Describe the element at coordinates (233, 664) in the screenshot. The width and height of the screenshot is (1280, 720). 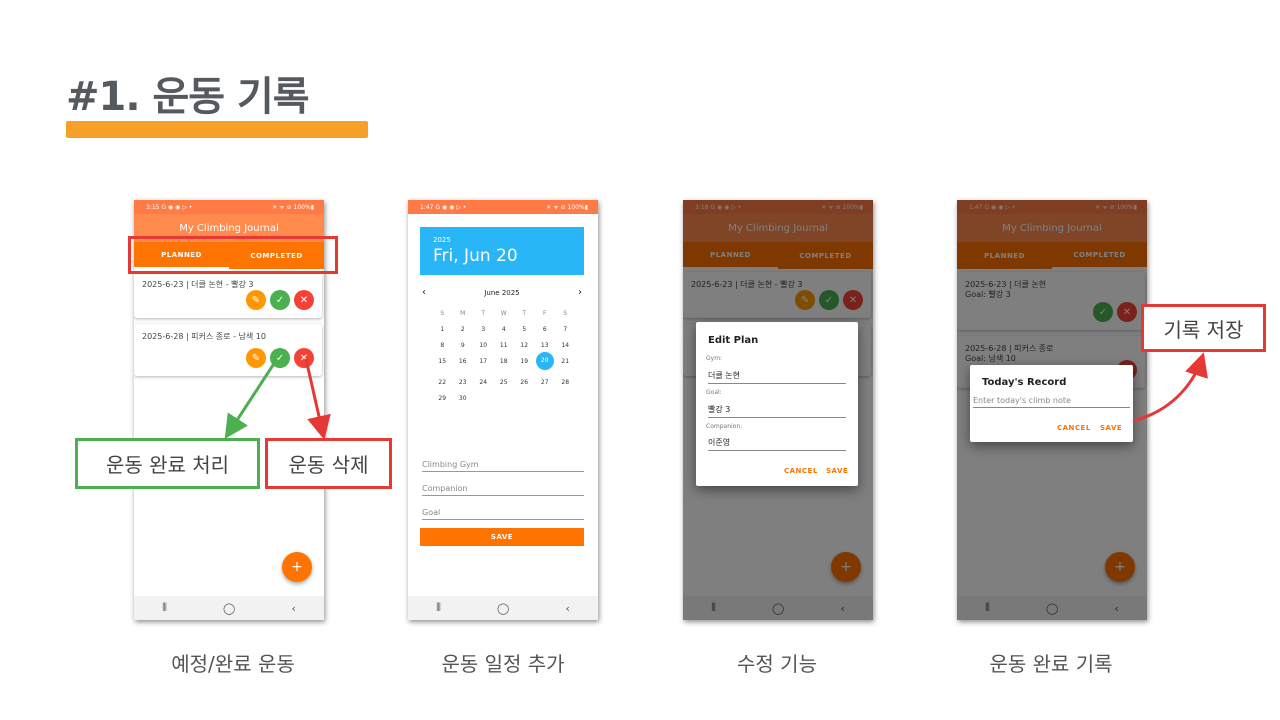
I see `caption-planned-completed: 예정/완료 운동` at that location.